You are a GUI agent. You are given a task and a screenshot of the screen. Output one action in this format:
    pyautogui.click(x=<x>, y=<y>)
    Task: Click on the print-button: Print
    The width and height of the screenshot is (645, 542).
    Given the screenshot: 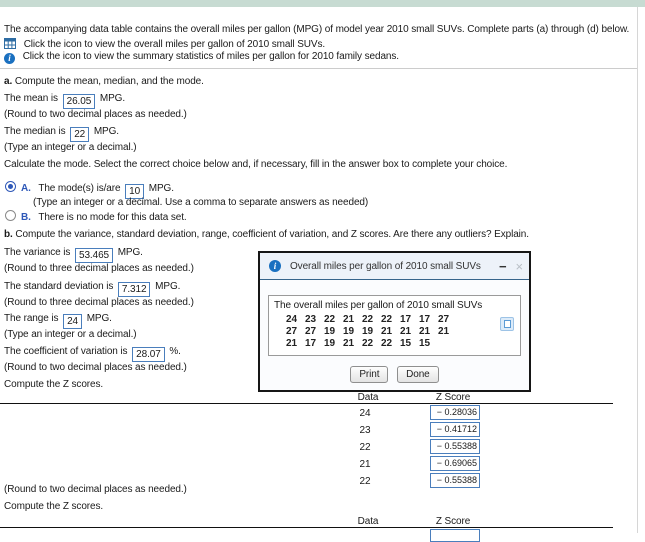 What is the action you would take?
    pyautogui.click(x=369, y=374)
    